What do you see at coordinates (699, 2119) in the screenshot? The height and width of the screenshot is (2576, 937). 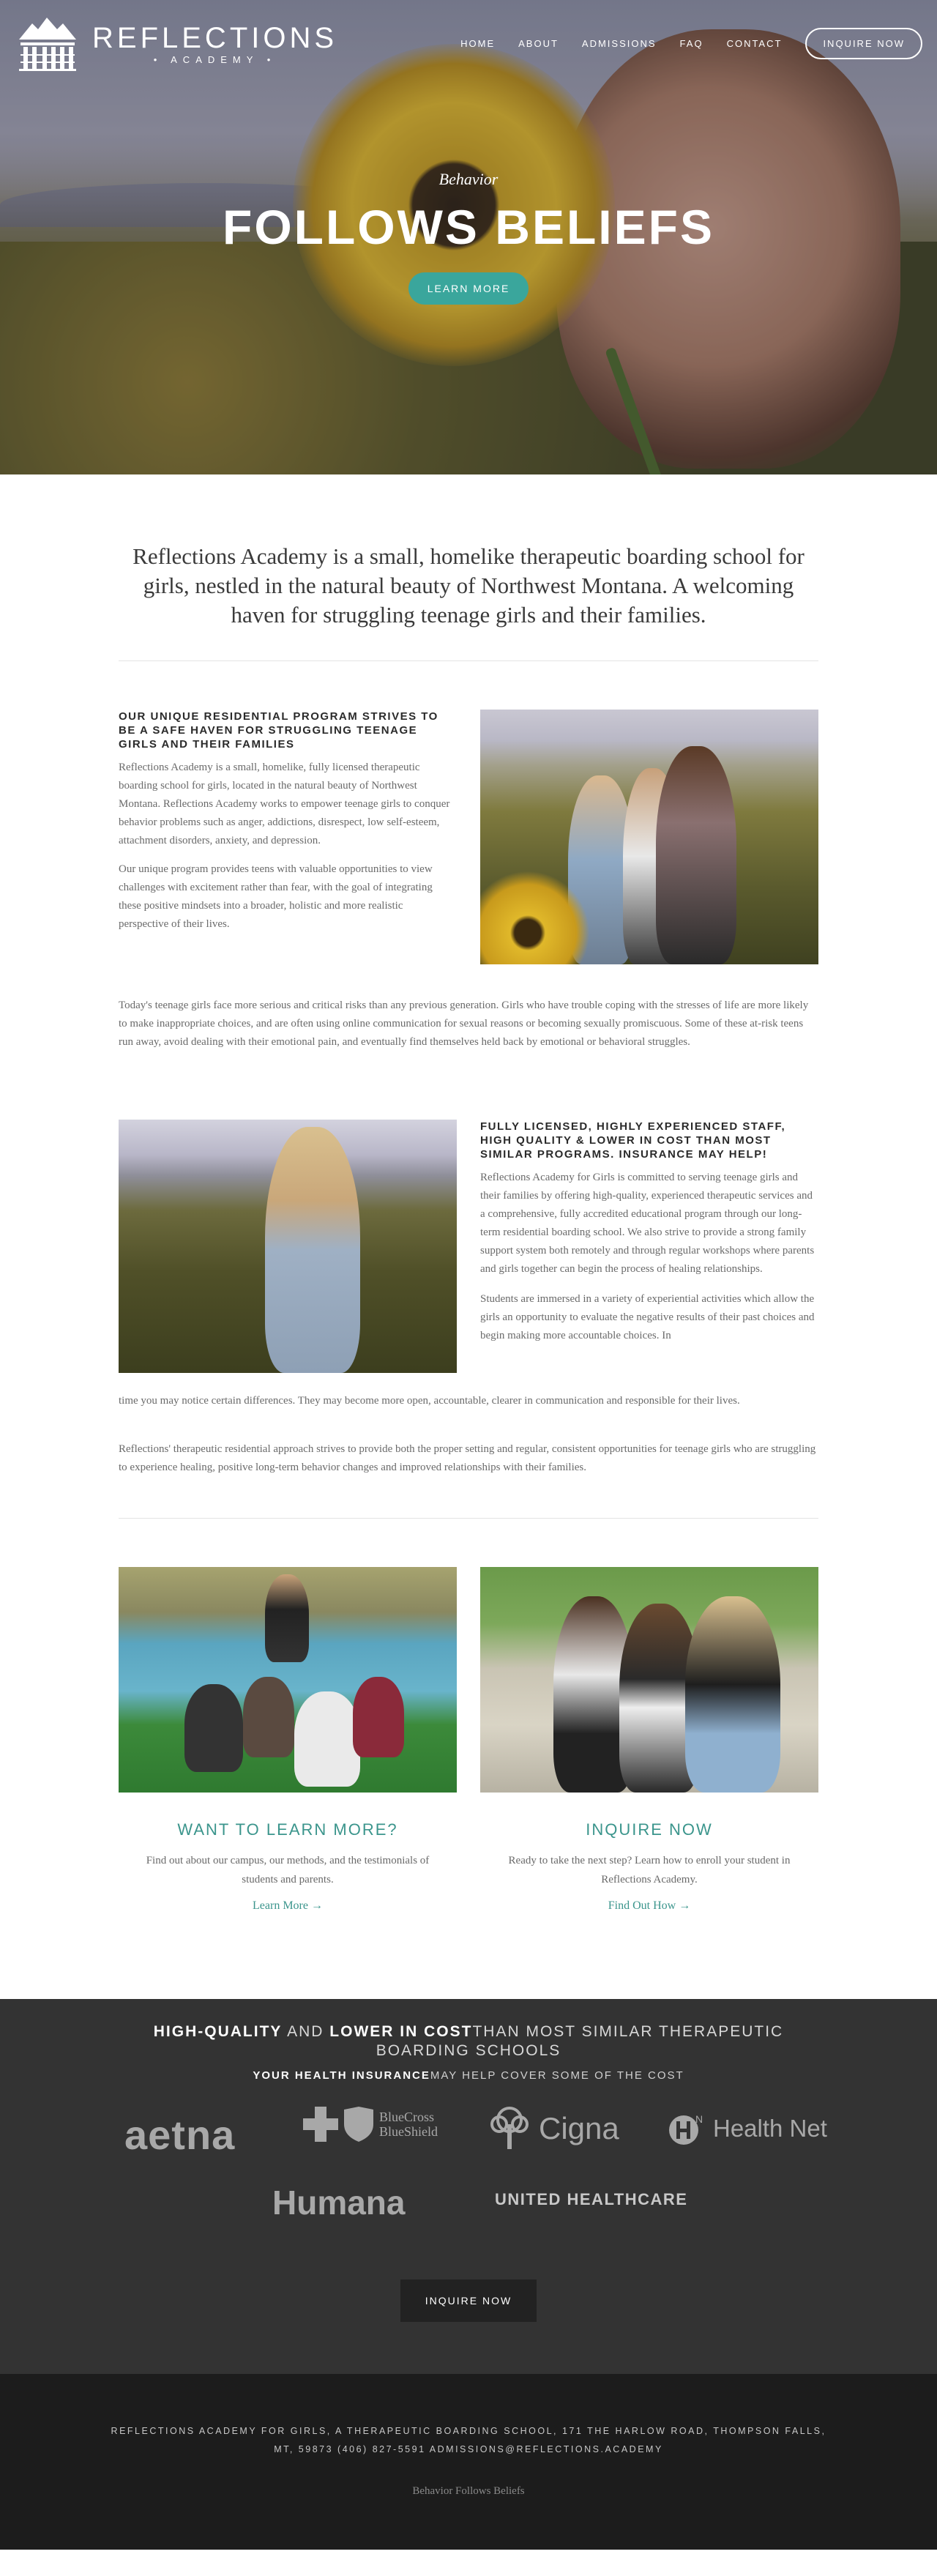 I see `svg-text: N` at bounding box center [699, 2119].